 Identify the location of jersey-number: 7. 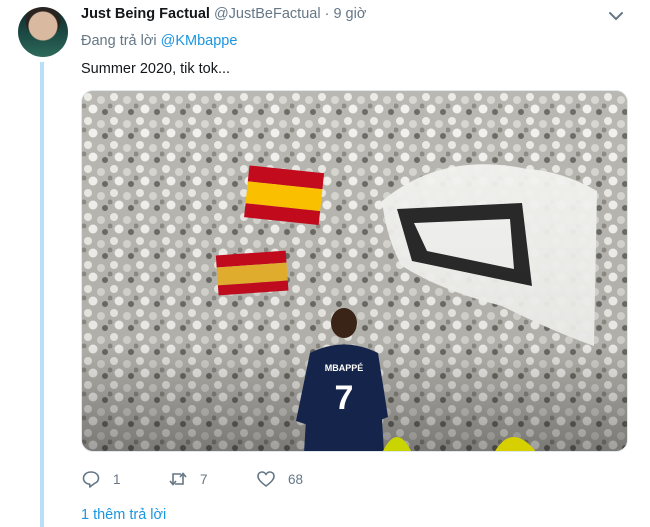
(344, 398).